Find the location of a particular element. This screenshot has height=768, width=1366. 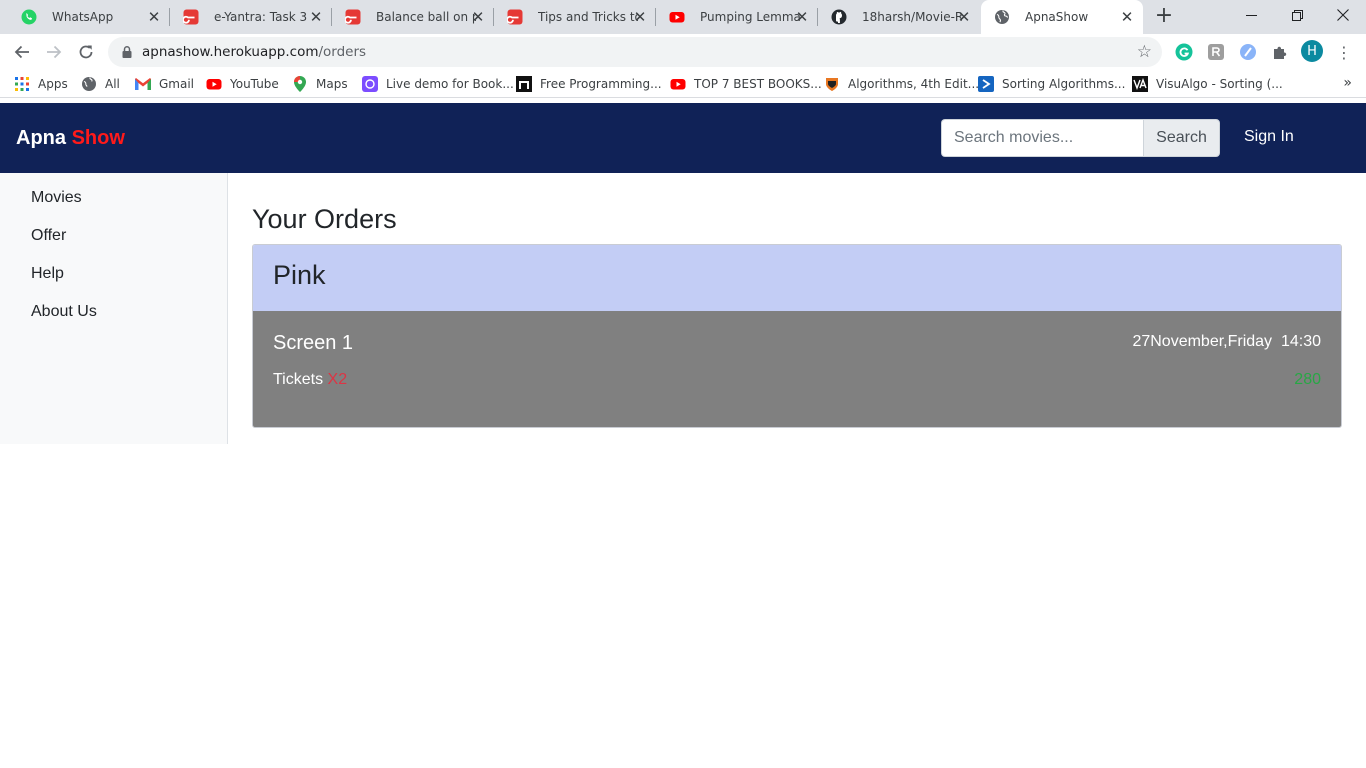

bookmark-apps: Apps is located at coordinates (41, 84).